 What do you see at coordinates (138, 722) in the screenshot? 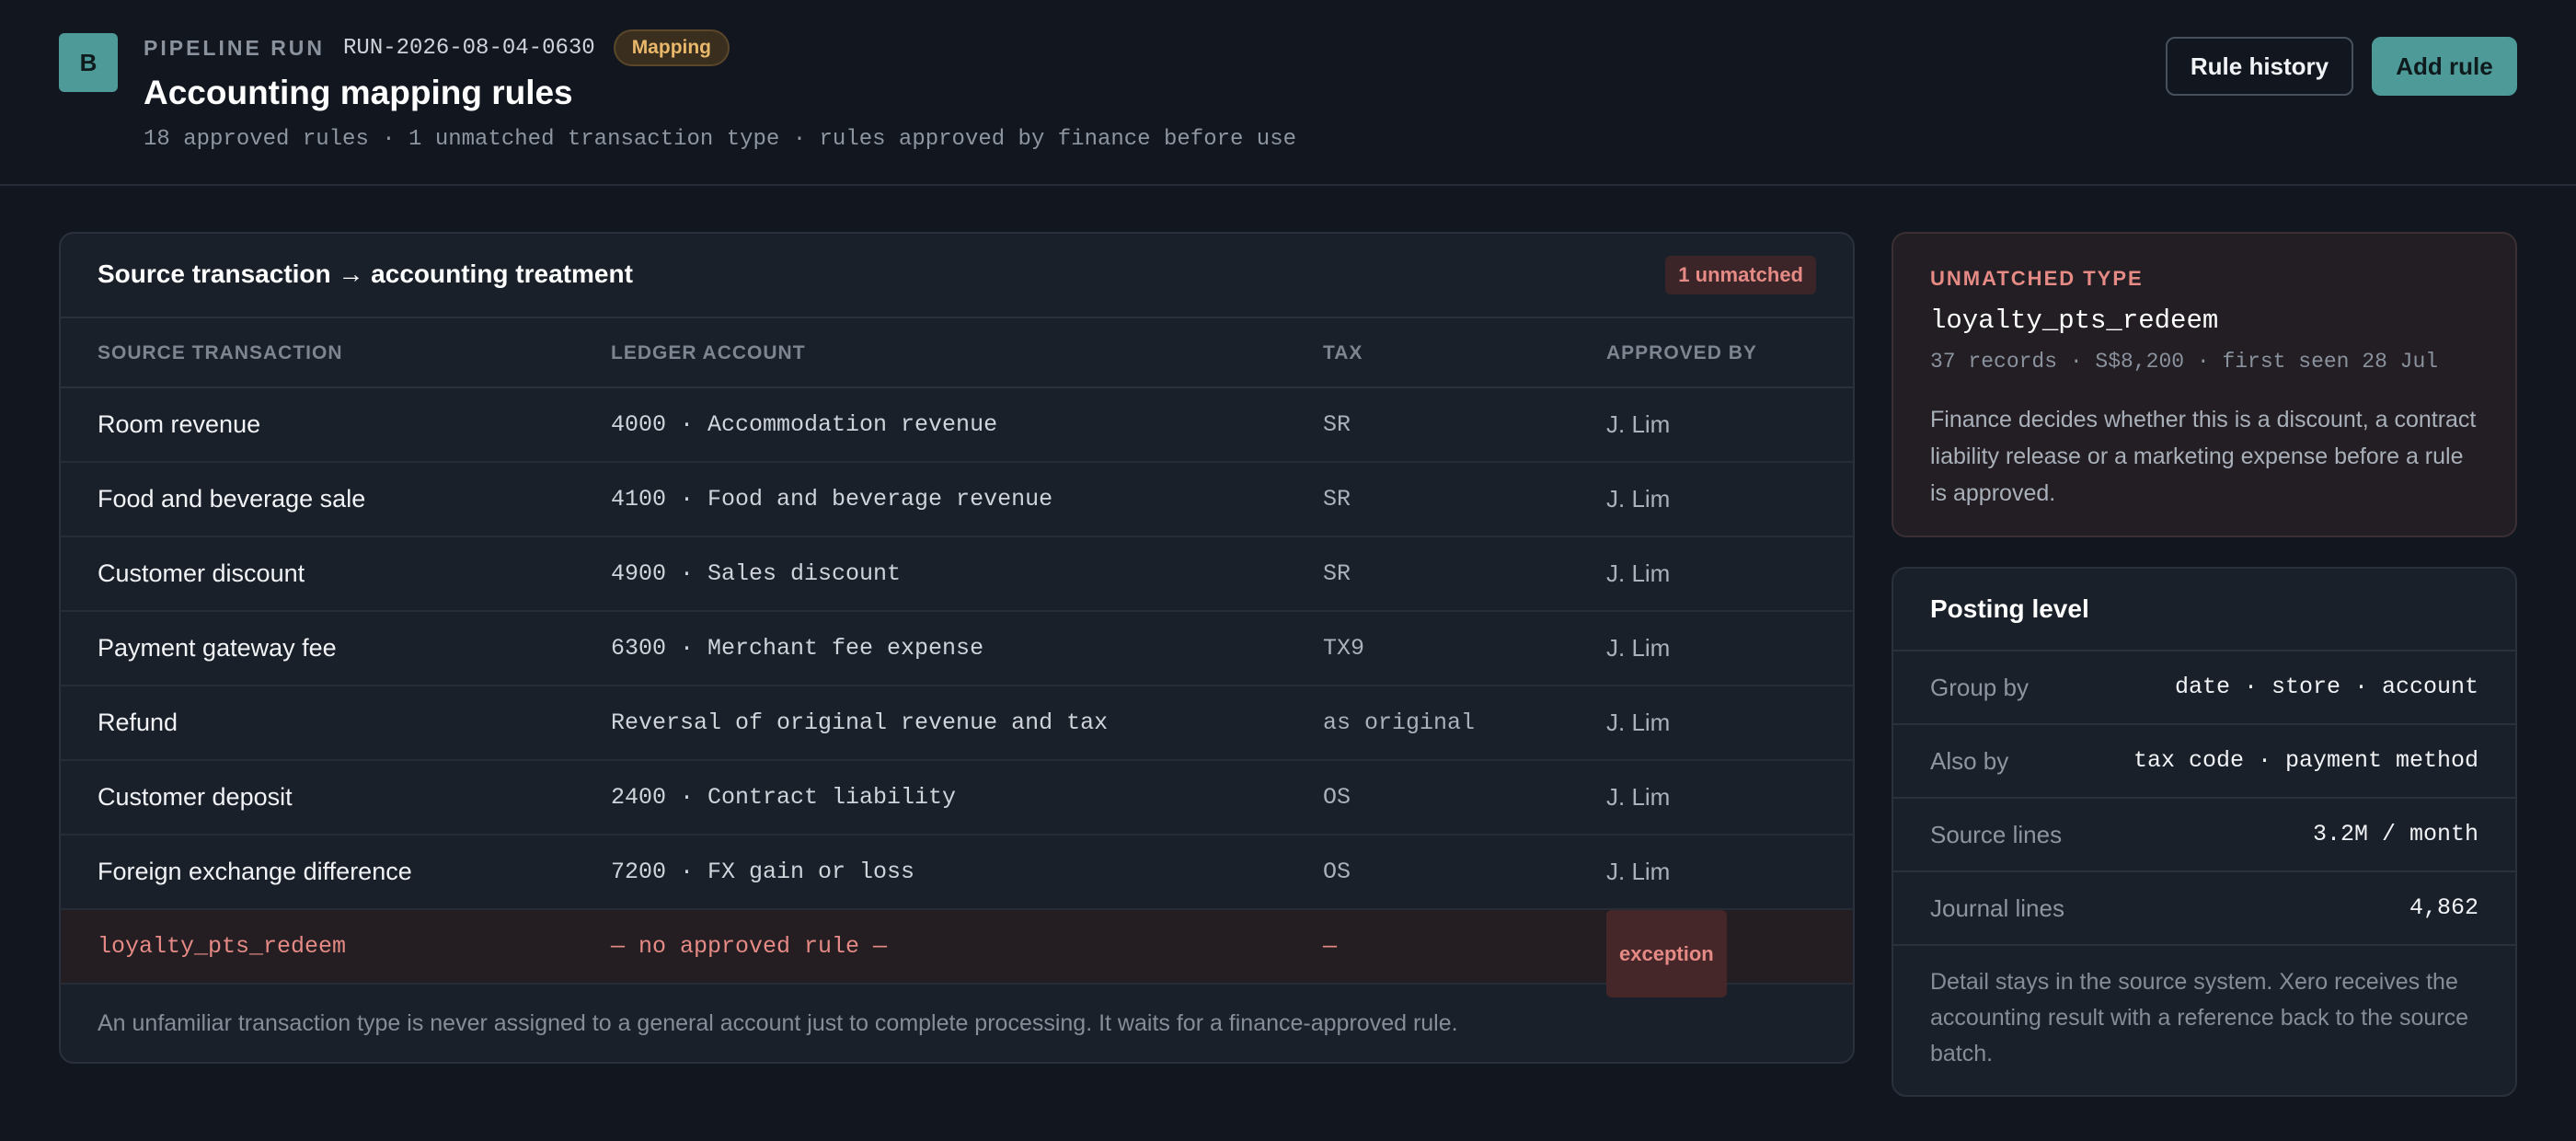
I see `source-cell: Refund` at bounding box center [138, 722].